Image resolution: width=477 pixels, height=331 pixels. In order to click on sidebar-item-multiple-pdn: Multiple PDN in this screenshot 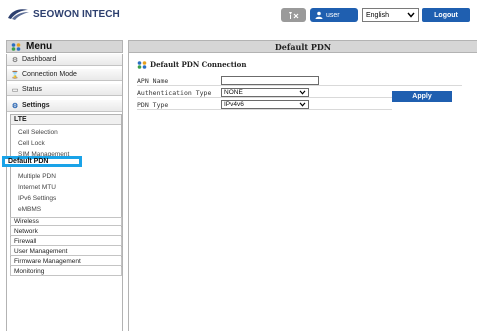, I will do `click(37, 176)`.